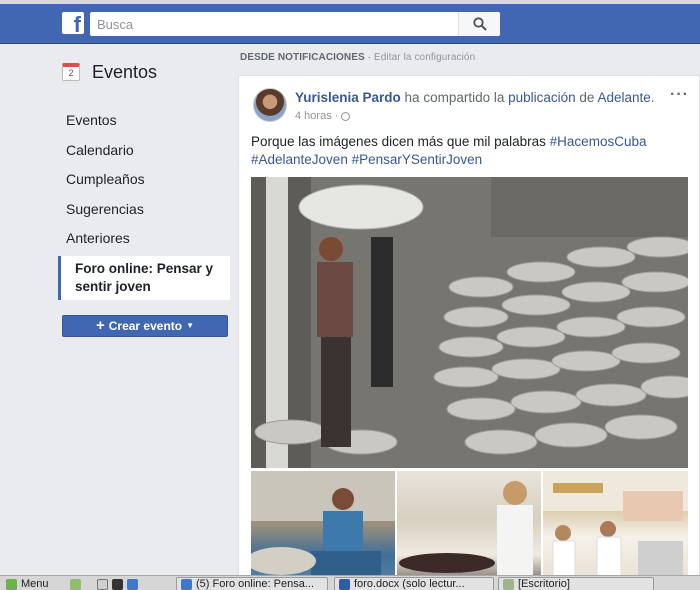 The image size is (700, 590). What do you see at coordinates (417, 159) in the screenshot?
I see `hashtag-pensarysentirjoven: #PensarYSentirJoven` at bounding box center [417, 159].